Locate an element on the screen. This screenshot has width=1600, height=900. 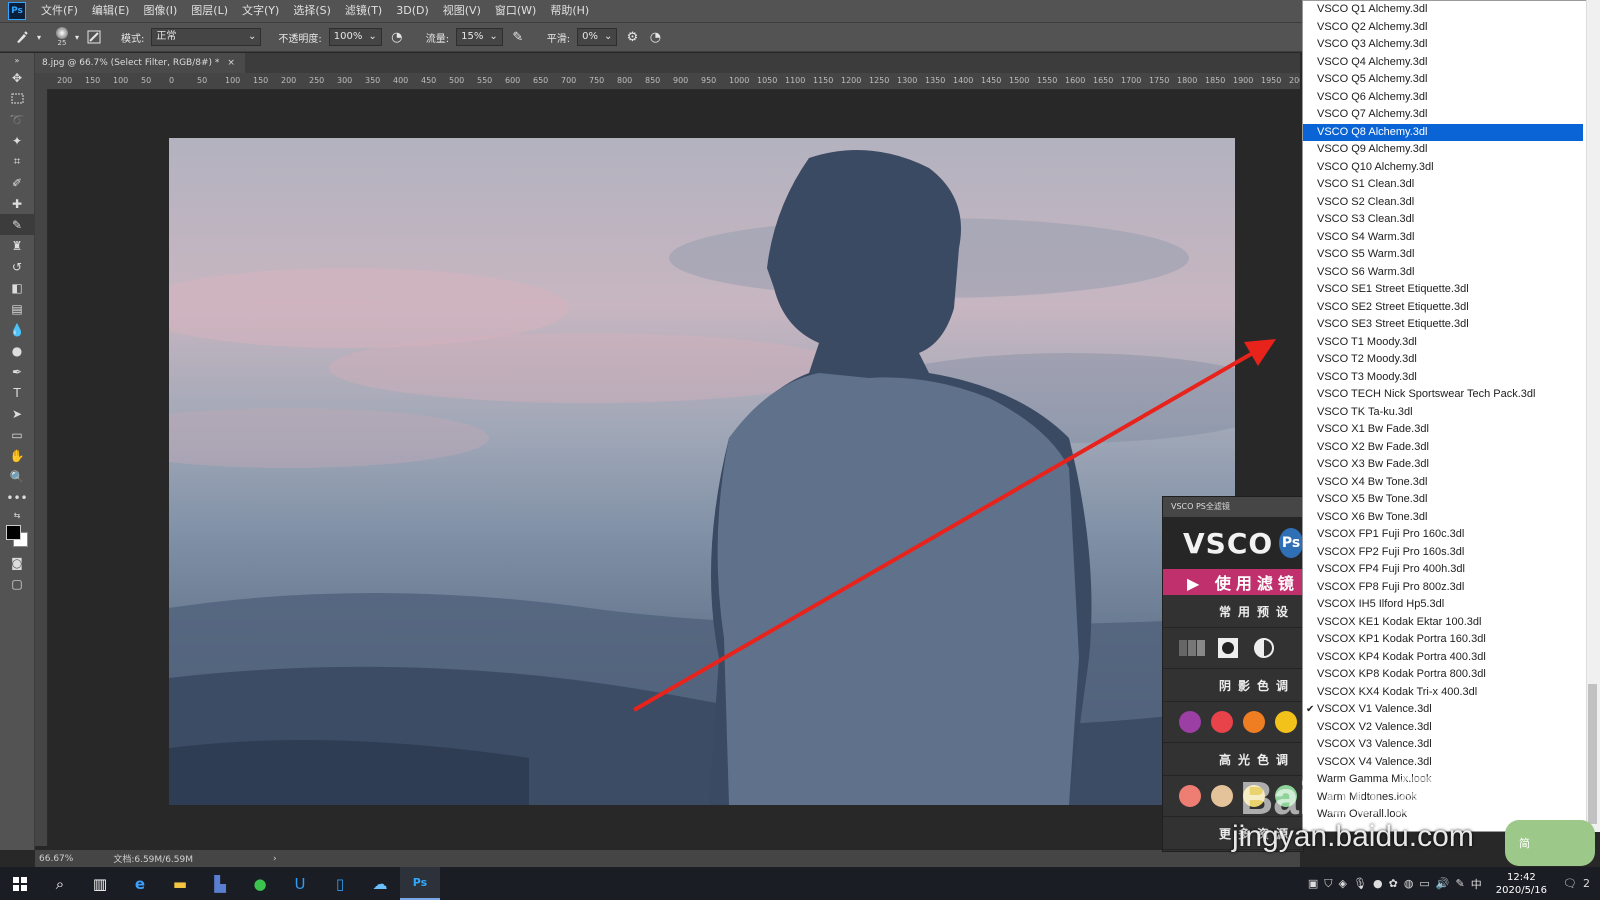
input-language: 中 is located at coordinates (1476, 884).